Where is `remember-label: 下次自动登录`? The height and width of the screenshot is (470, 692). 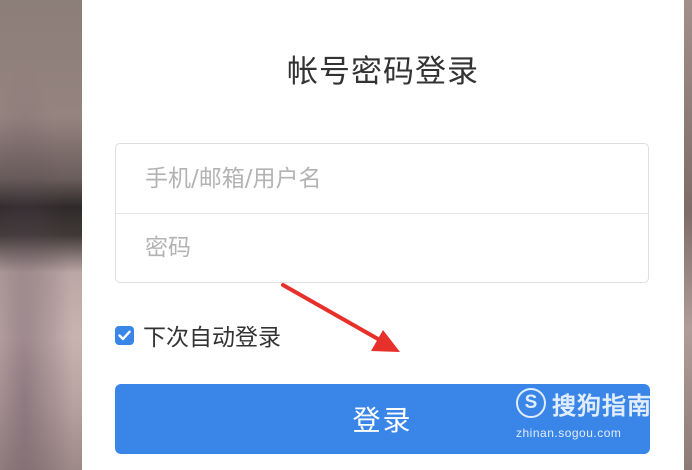 remember-label: 下次自动登录 is located at coordinates (212, 338).